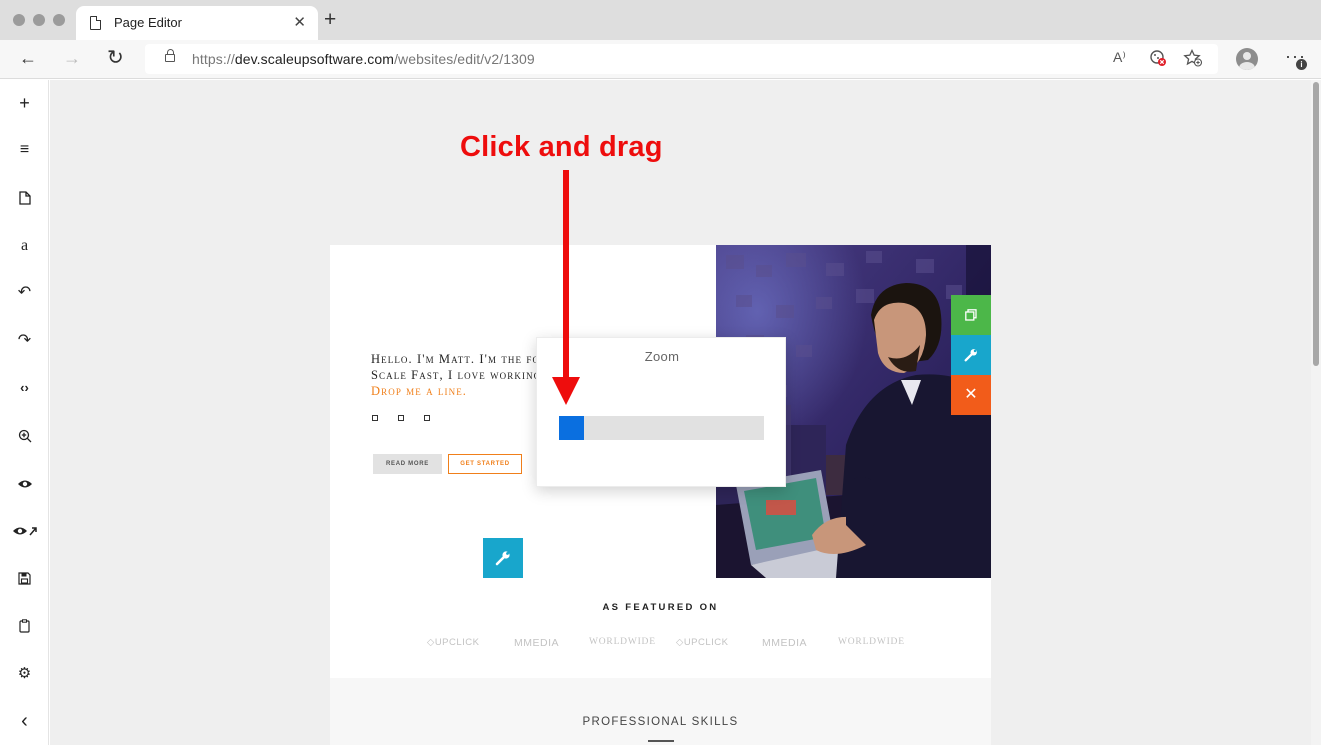 The width and height of the screenshot is (1321, 745). What do you see at coordinates (24, 579) in the screenshot?
I see `save-button` at bounding box center [24, 579].